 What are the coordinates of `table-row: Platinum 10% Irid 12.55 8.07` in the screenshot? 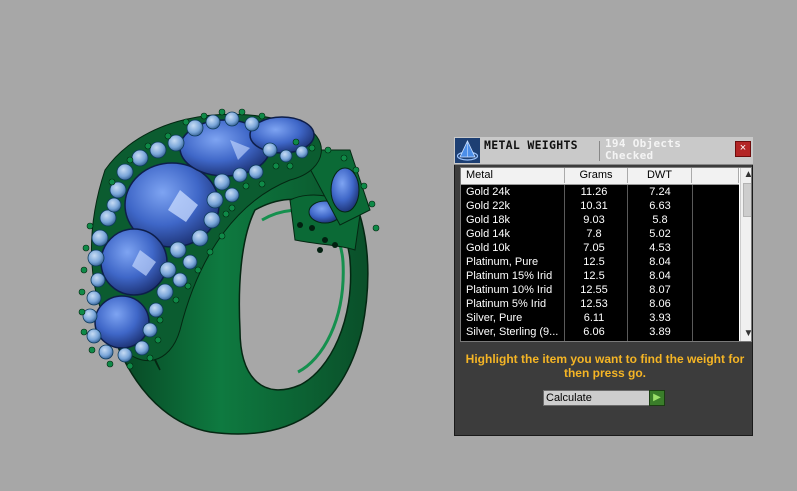 It's located at (600, 290).